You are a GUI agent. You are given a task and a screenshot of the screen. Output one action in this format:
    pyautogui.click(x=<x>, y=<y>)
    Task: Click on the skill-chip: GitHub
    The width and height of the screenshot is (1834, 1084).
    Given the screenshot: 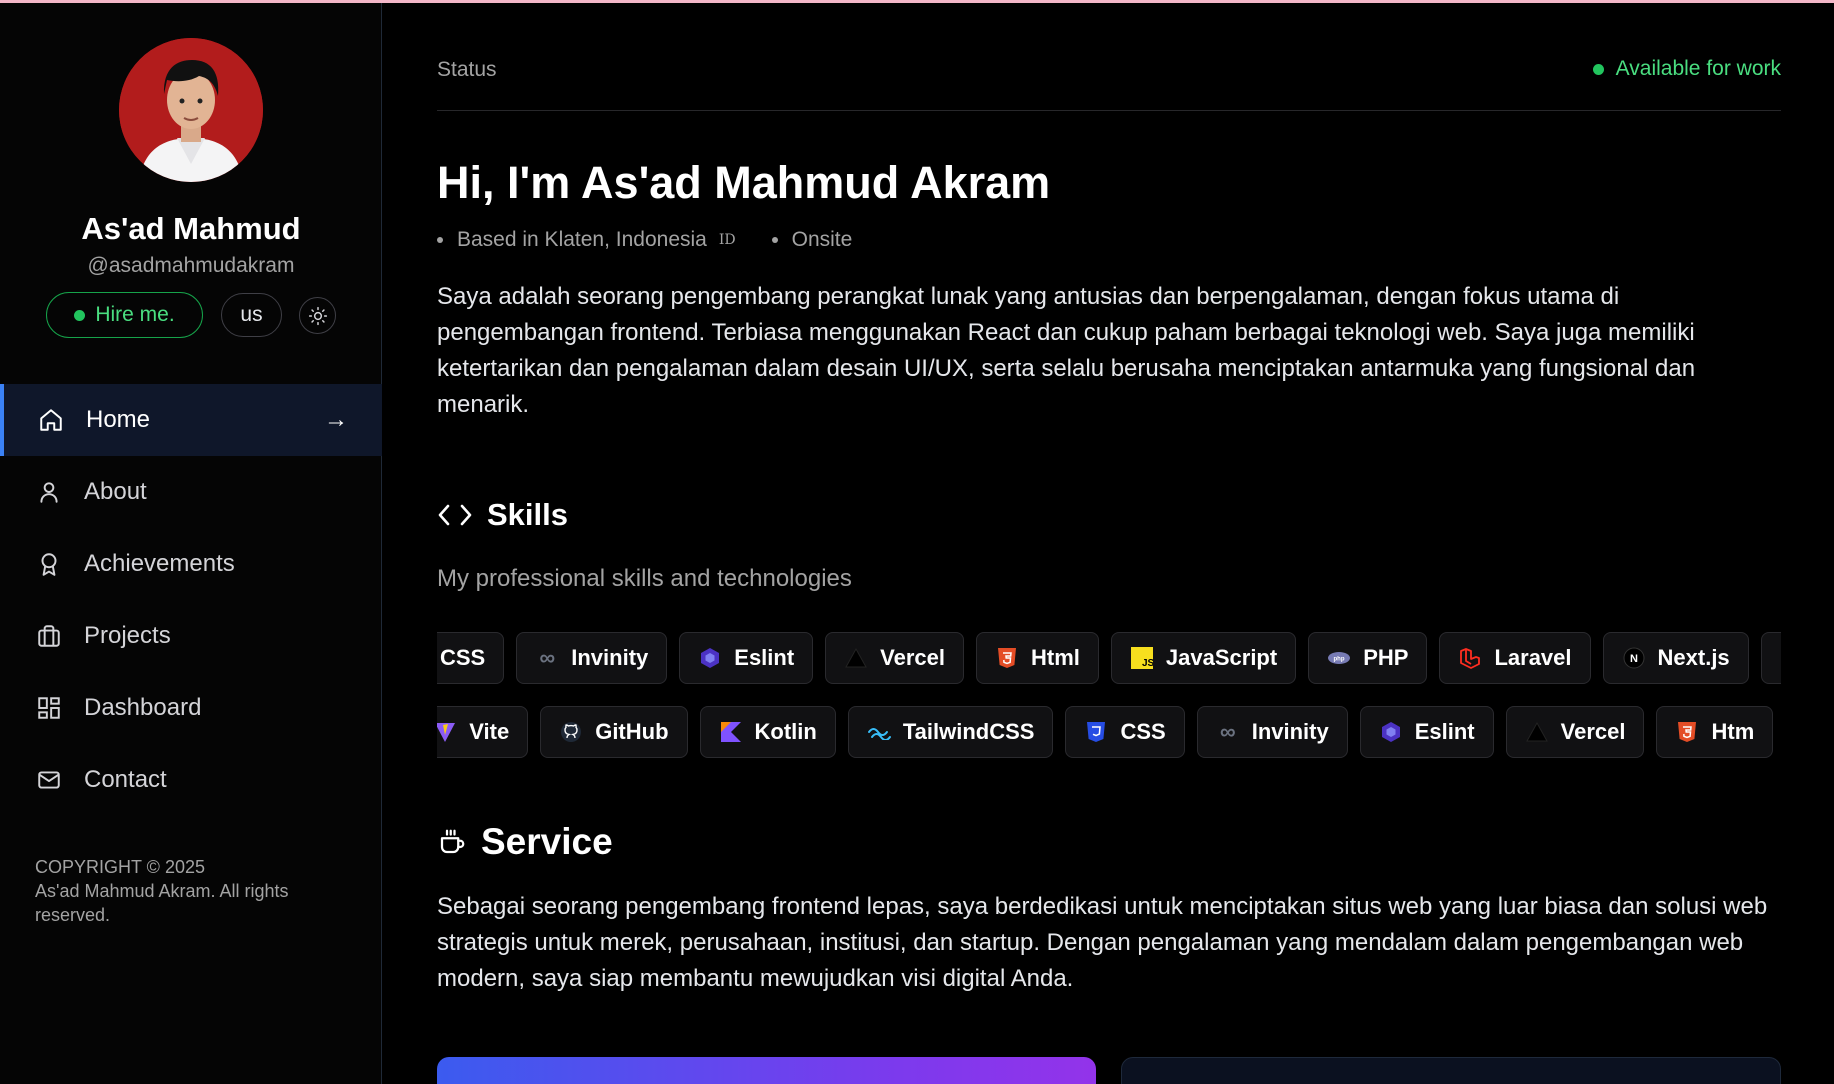 What is the action you would take?
    pyautogui.click(x=614, y=732)
    